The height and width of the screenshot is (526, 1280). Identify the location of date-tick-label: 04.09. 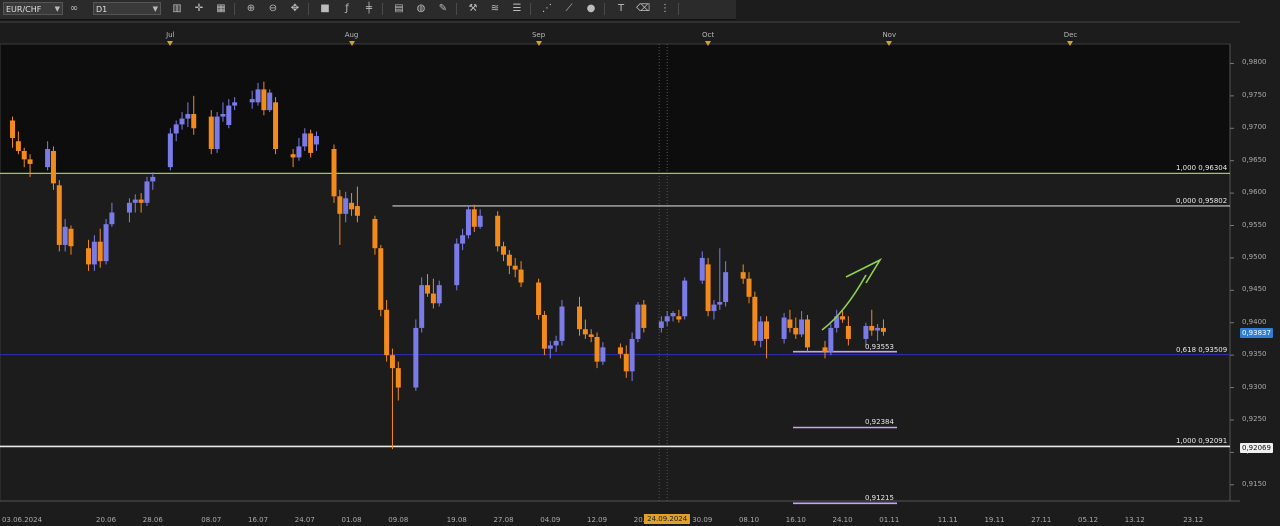
(550, 520).